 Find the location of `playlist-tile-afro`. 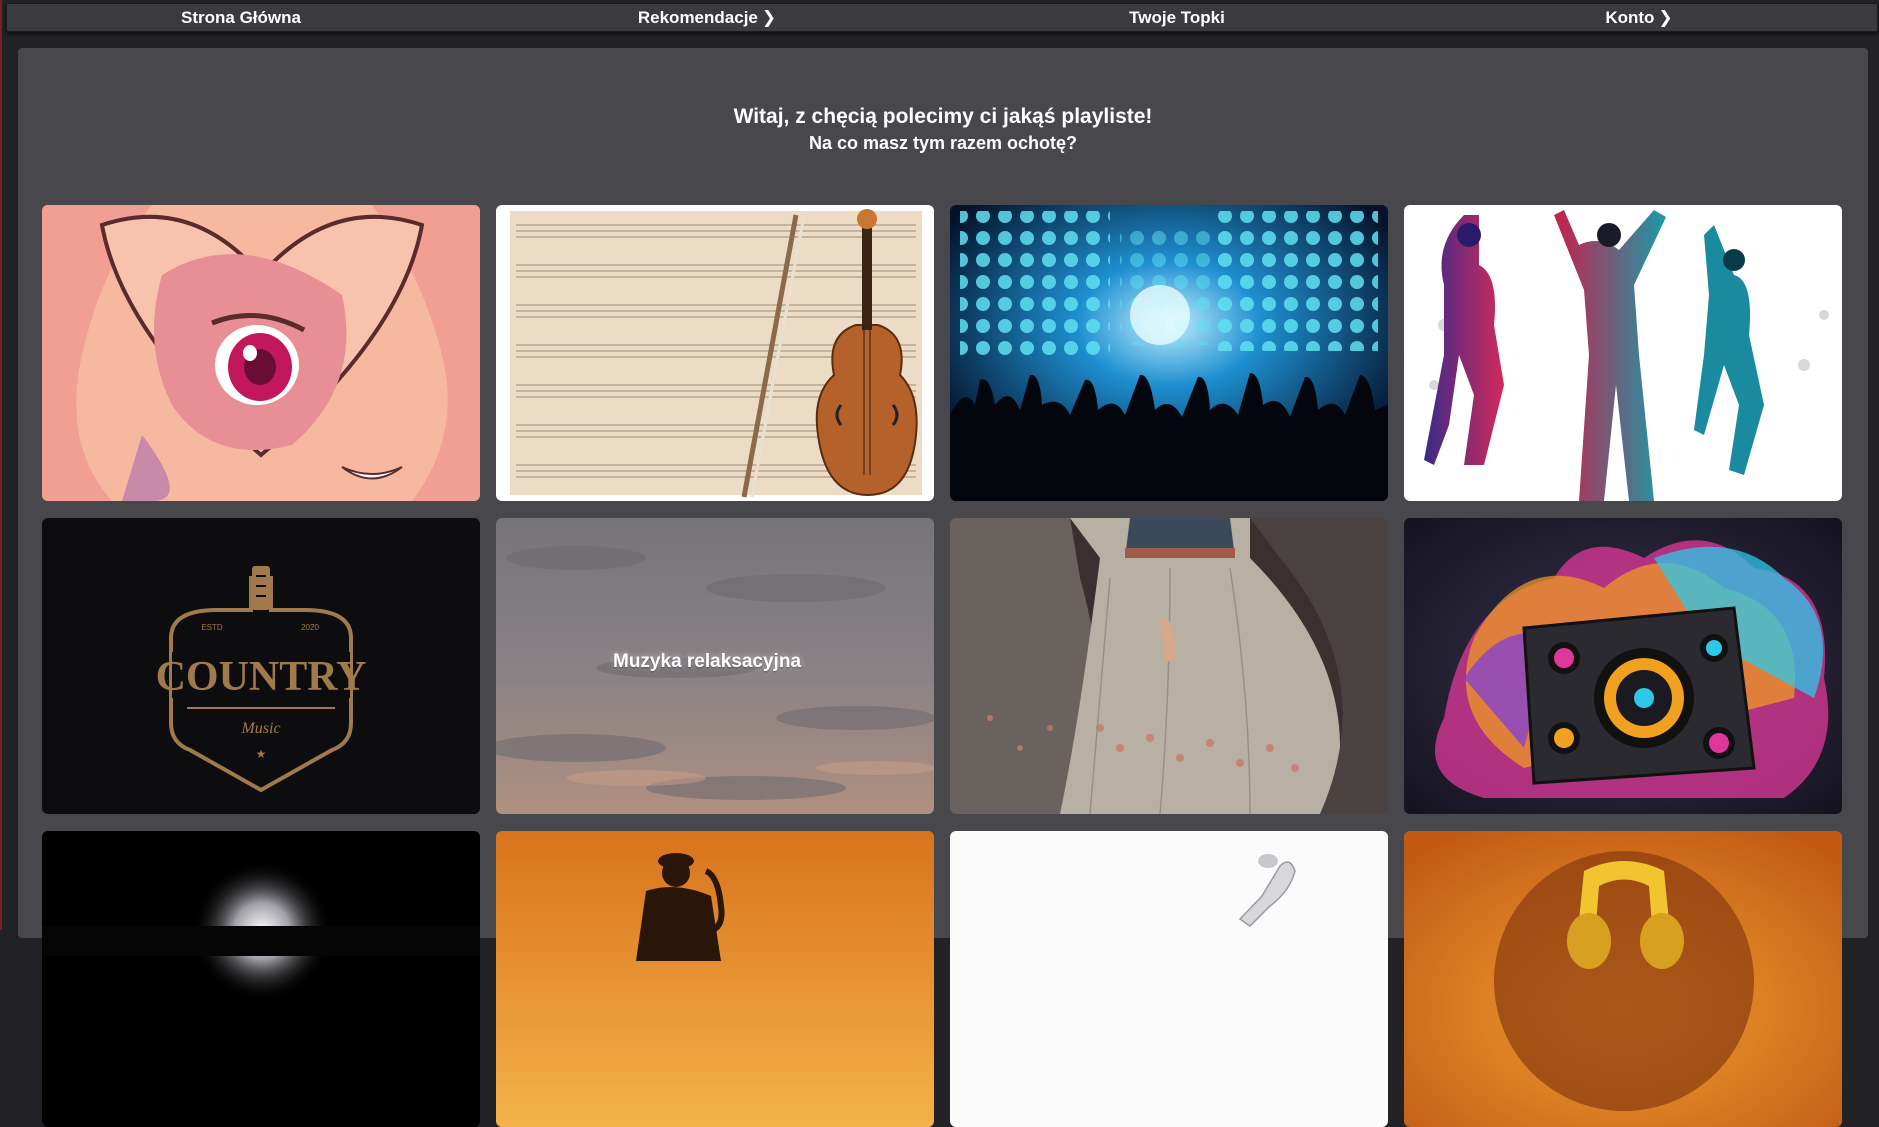

playlist-tile-afro is located at coordinates (1623, 979).